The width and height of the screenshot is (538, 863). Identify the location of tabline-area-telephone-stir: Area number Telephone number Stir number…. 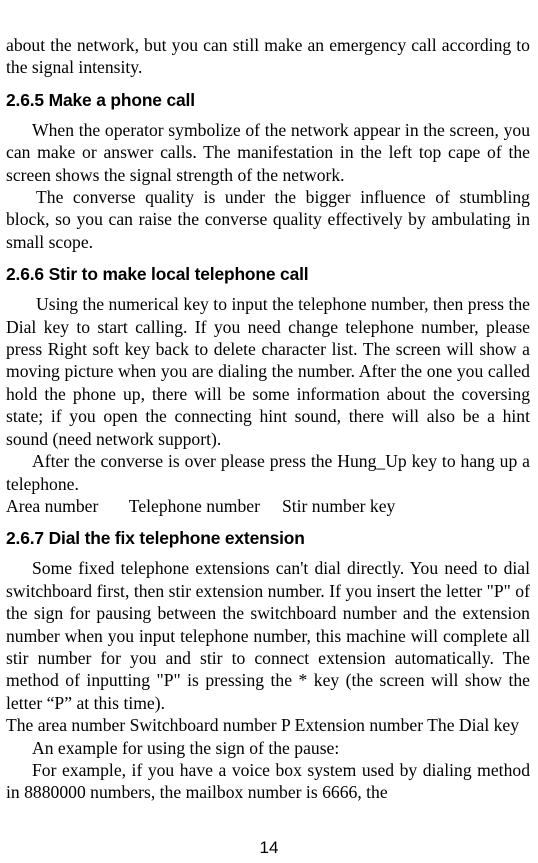
(201, 505).